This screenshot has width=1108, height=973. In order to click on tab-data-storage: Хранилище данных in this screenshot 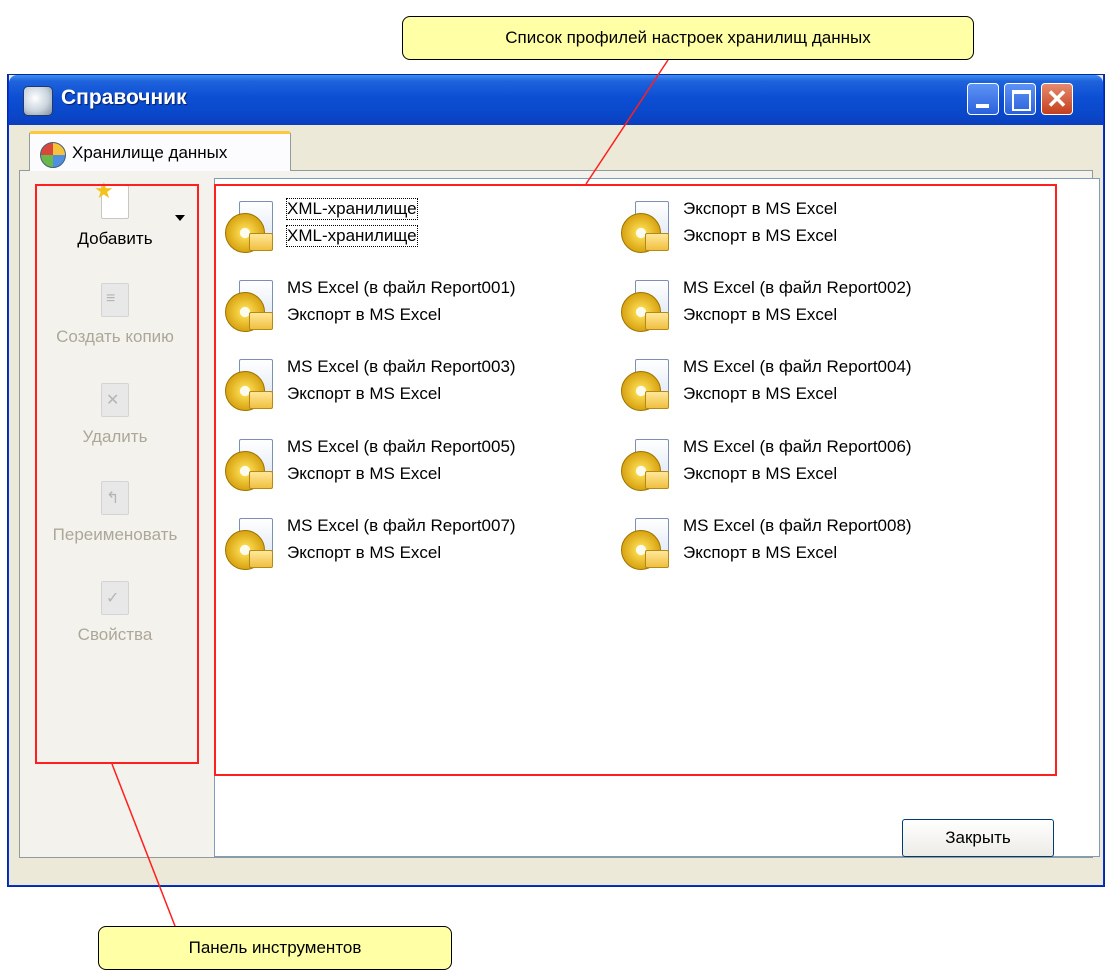, I will do `click(160, 151)`.